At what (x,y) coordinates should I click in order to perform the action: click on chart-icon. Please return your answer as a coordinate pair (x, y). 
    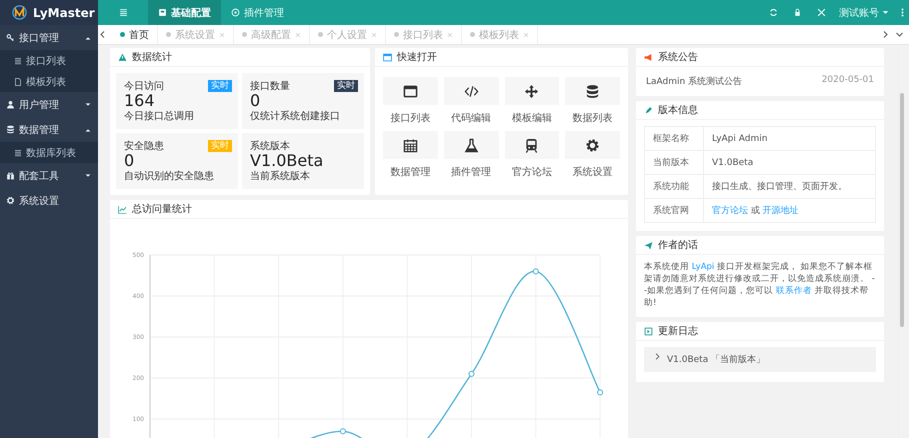
    Looking at the image, I should click on (122, 209).